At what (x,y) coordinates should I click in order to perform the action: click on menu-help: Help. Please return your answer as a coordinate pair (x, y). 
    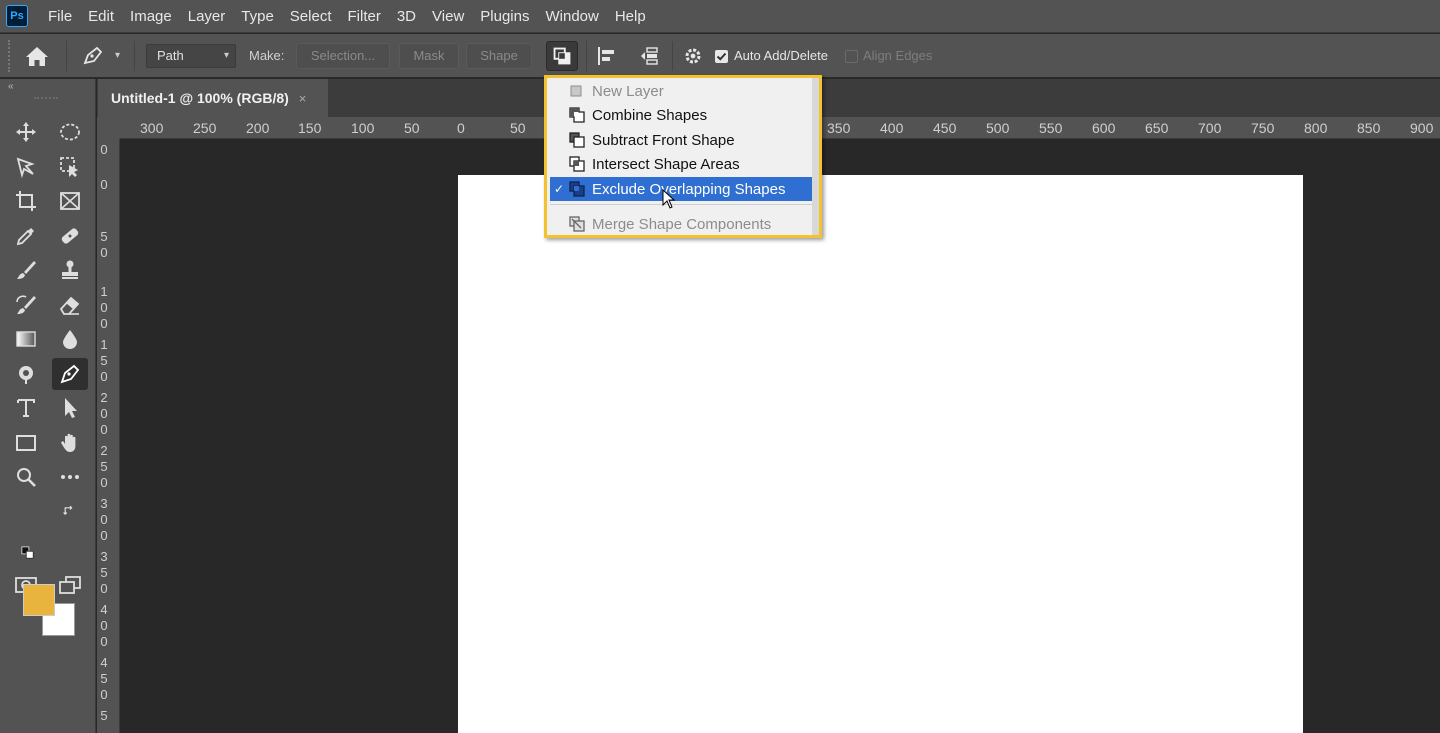
    Looking at the image, I should click on (630, 16).